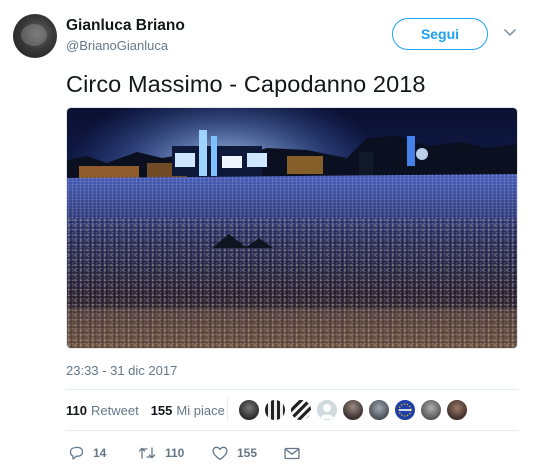 This screenshot has width=540, height=474. What do you see at coordinates (121, 370) in the screenshot?
I see `tweet-timestamp: 23:33 - 31 dic 2017` at bounding box center [121, 370].